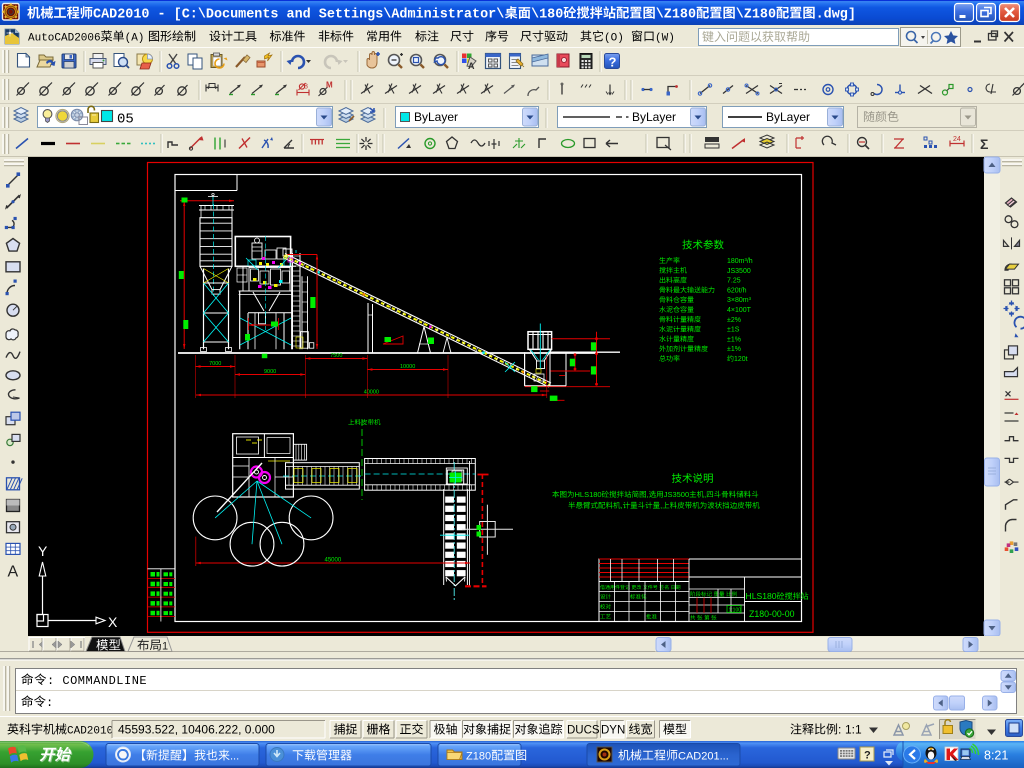  What do you see at coordinates (97, 681) in the screenshot?
I see `svg-text:: COMMANDLINE: : COMMANDLINE` at bounding box center [97, 681].